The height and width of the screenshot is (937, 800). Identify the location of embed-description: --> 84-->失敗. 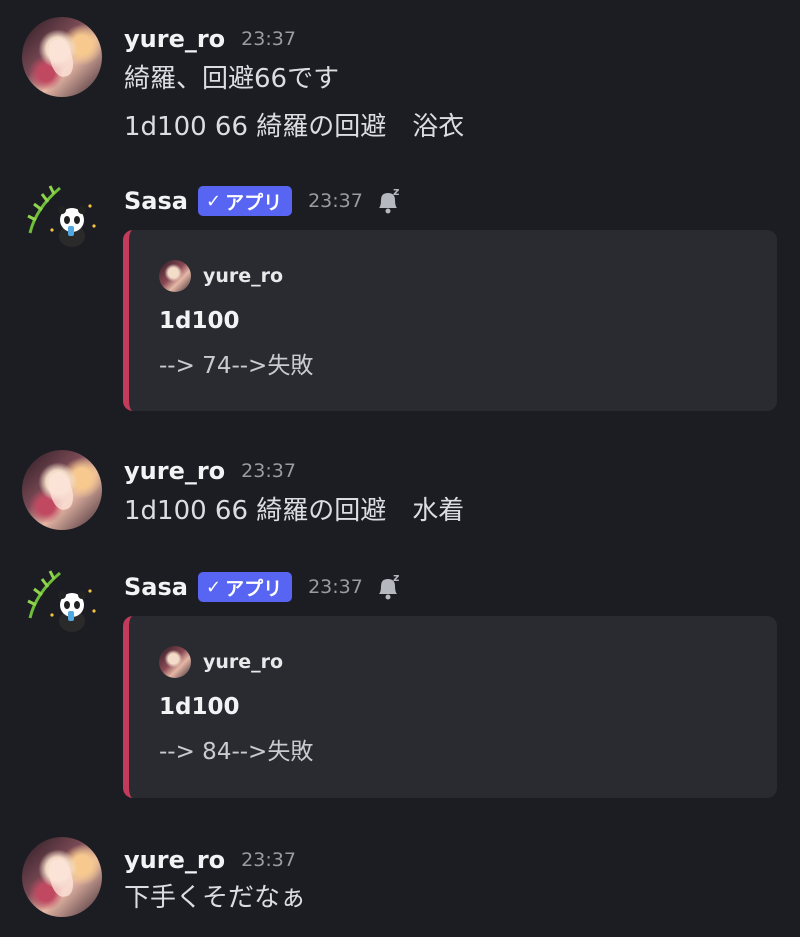
(236, 752).